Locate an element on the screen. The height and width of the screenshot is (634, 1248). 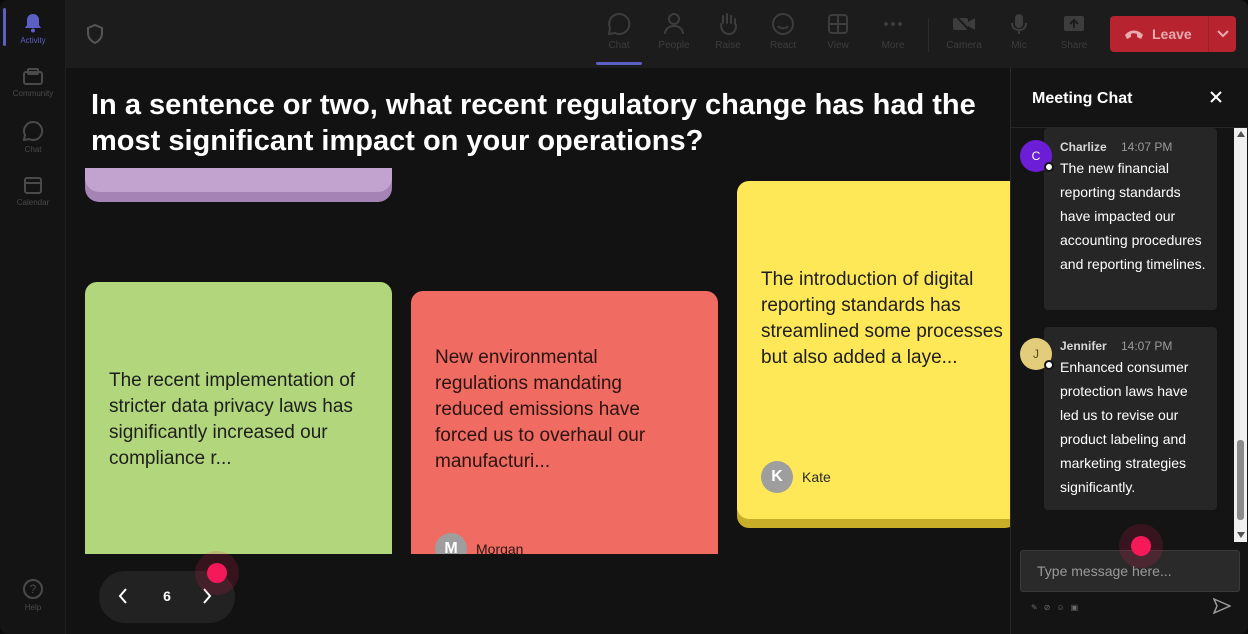
camera-off-icon is located at coordinates (964, 24).